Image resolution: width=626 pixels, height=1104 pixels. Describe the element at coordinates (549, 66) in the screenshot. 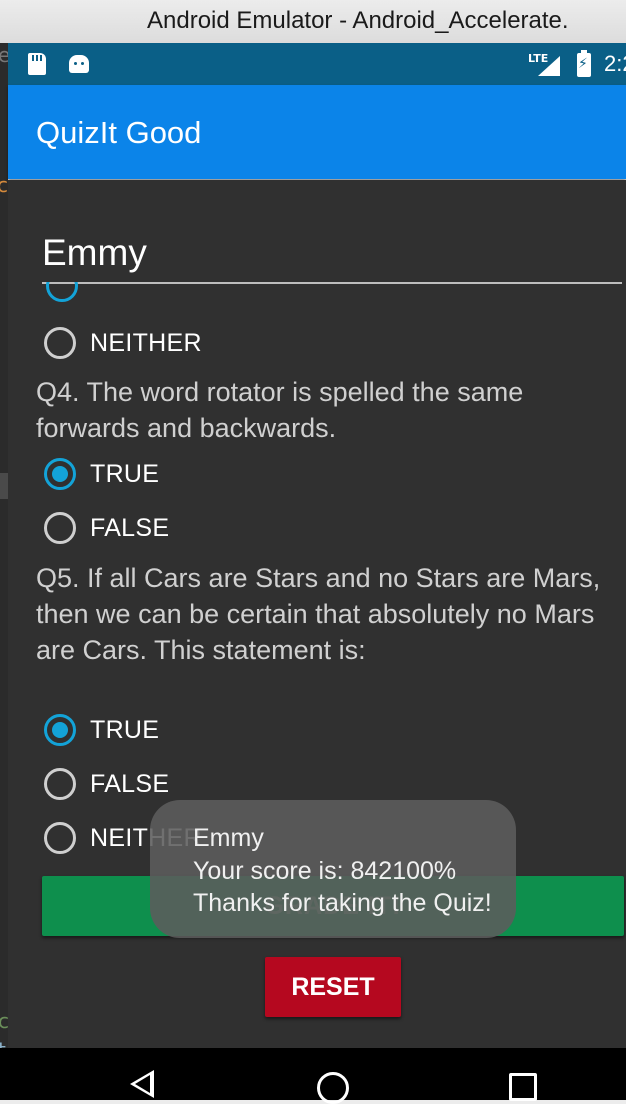

I see `signal-icon` at that location.